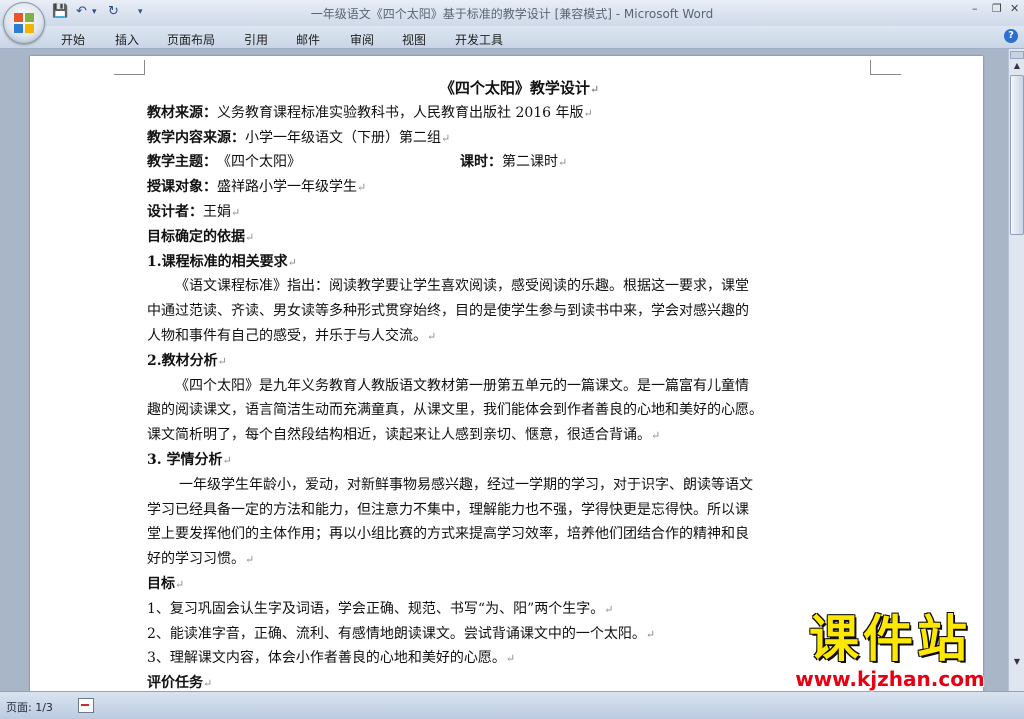 The width and height of the screenshot is (1024, 719). Describe the element at coordinates (481, 162) in the screenshot. I see `field-label: 课时：` at that location.